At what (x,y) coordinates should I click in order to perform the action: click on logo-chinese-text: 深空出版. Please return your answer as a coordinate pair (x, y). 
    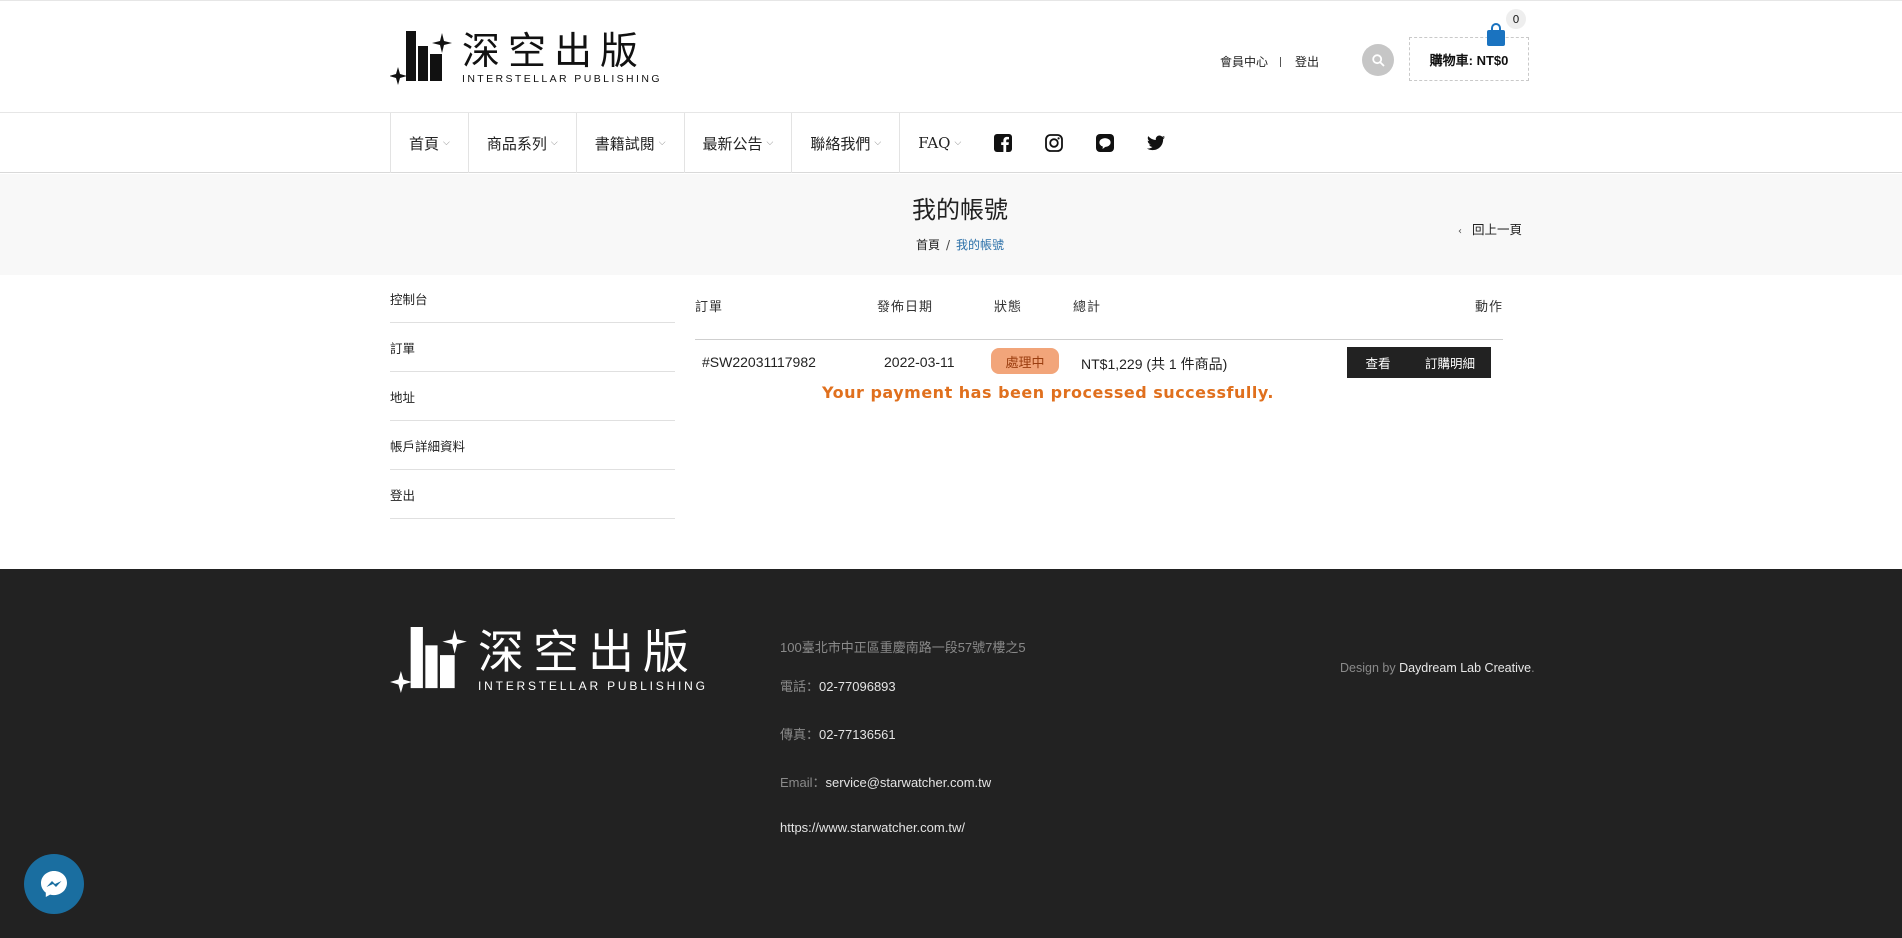
    Looking at the image, I should click on (554, 51).